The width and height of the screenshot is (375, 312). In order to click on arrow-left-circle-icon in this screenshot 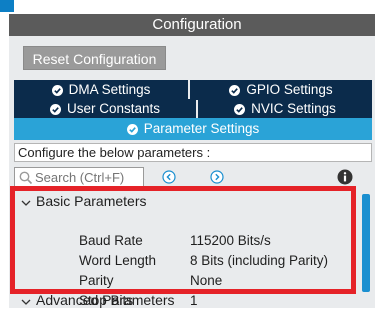, I will do `click(169, 177)`.